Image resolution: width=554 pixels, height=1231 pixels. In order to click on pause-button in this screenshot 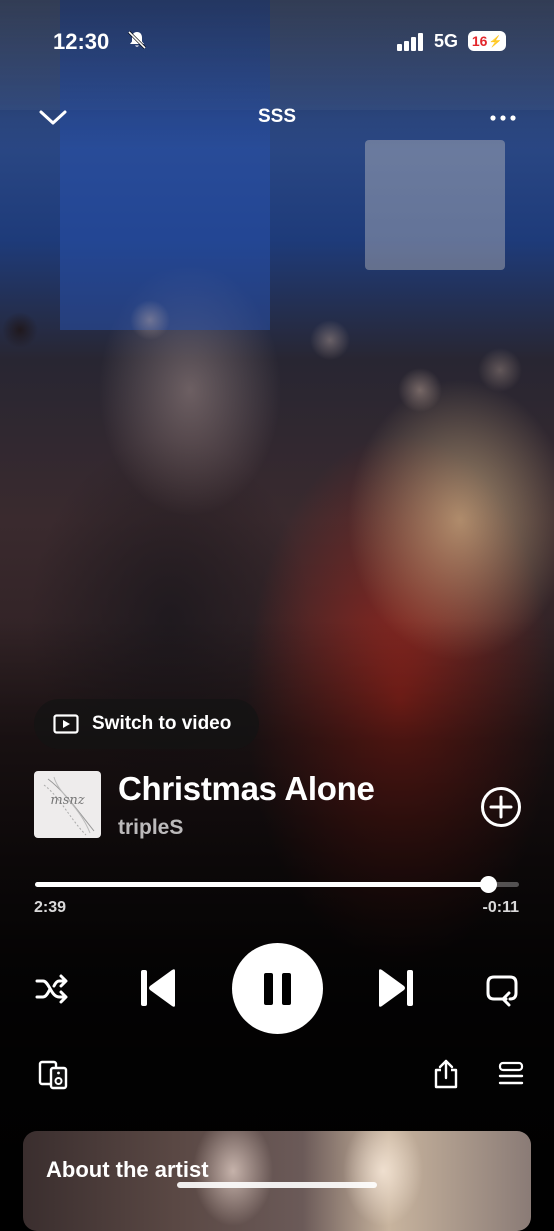, I will do `click(277, 988)`.